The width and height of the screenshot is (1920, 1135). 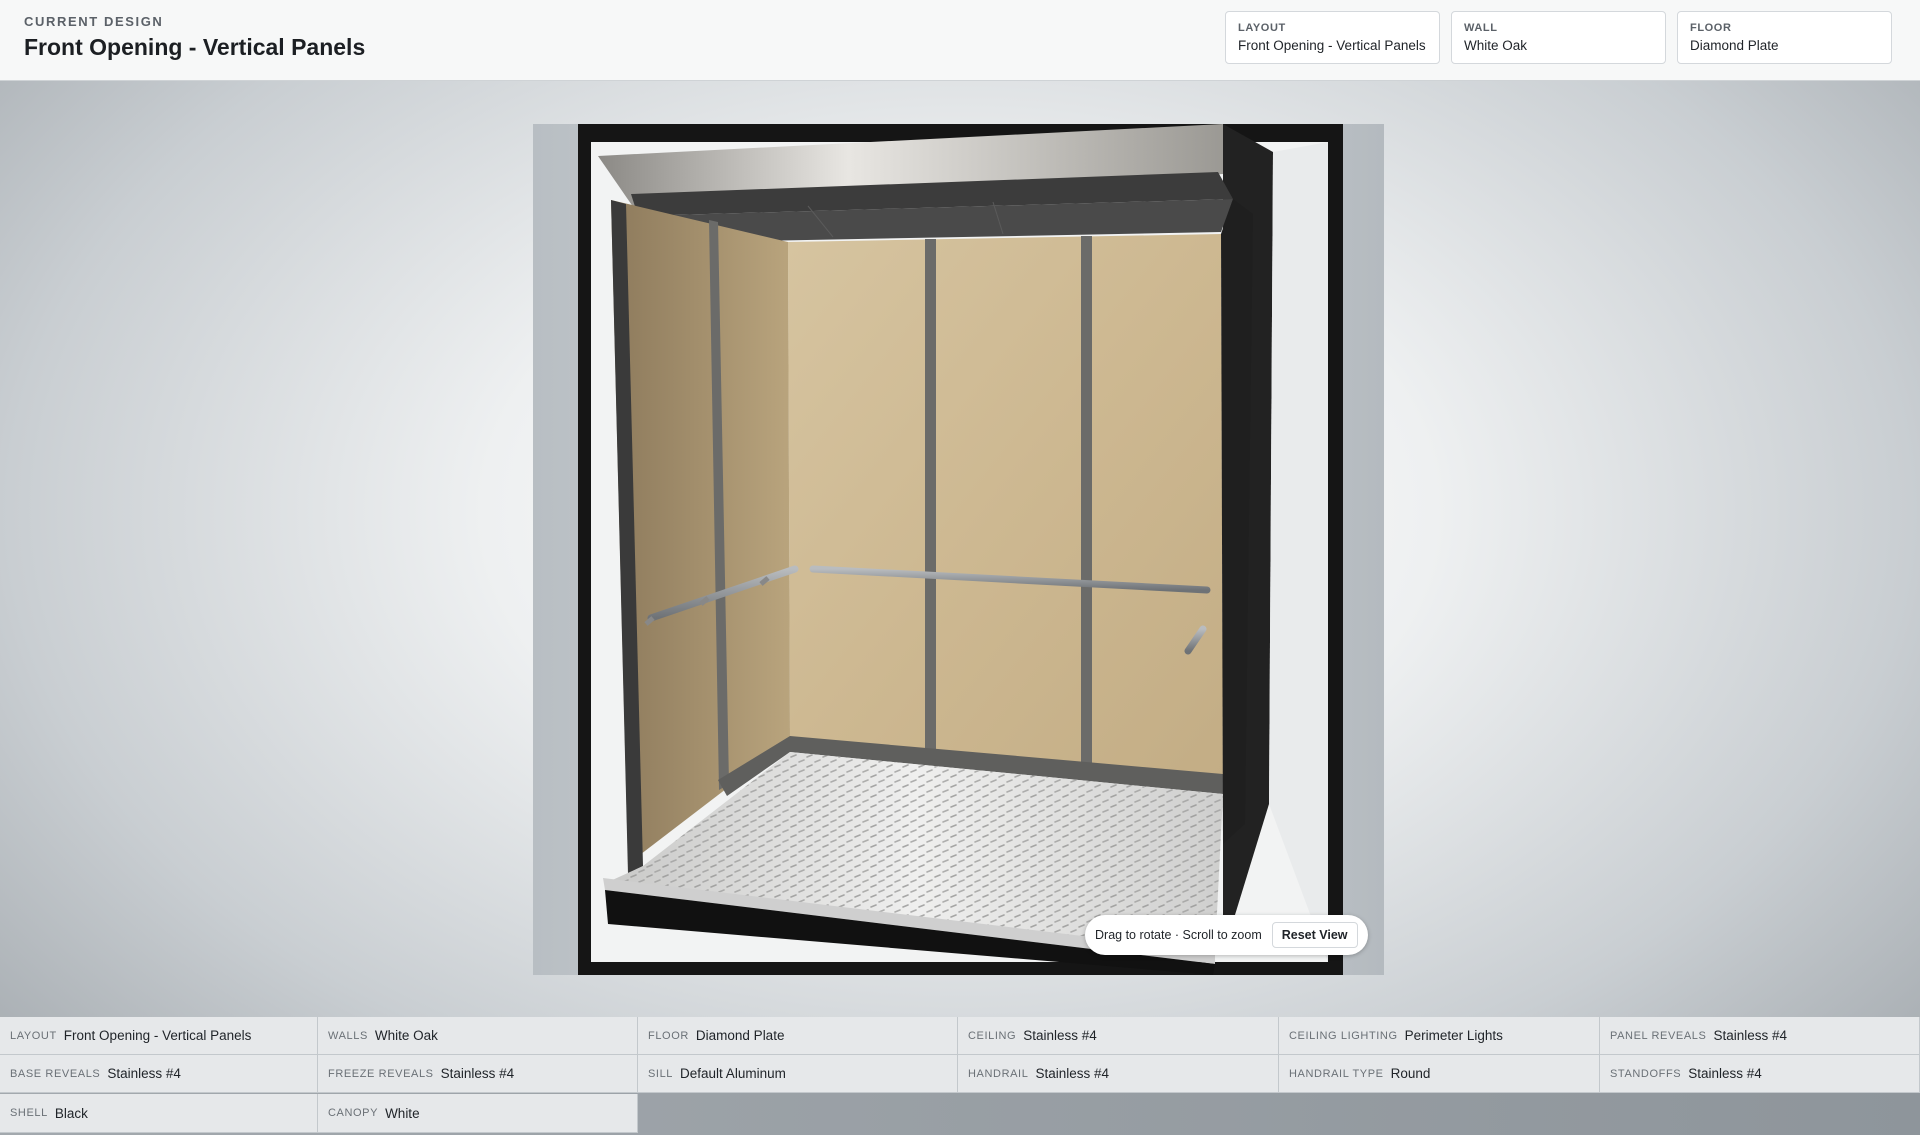 What do you see at coordinates (992, 1035) in the screenshot?
I see `spec-label: CEILING` at bounding box center [992, 1035].